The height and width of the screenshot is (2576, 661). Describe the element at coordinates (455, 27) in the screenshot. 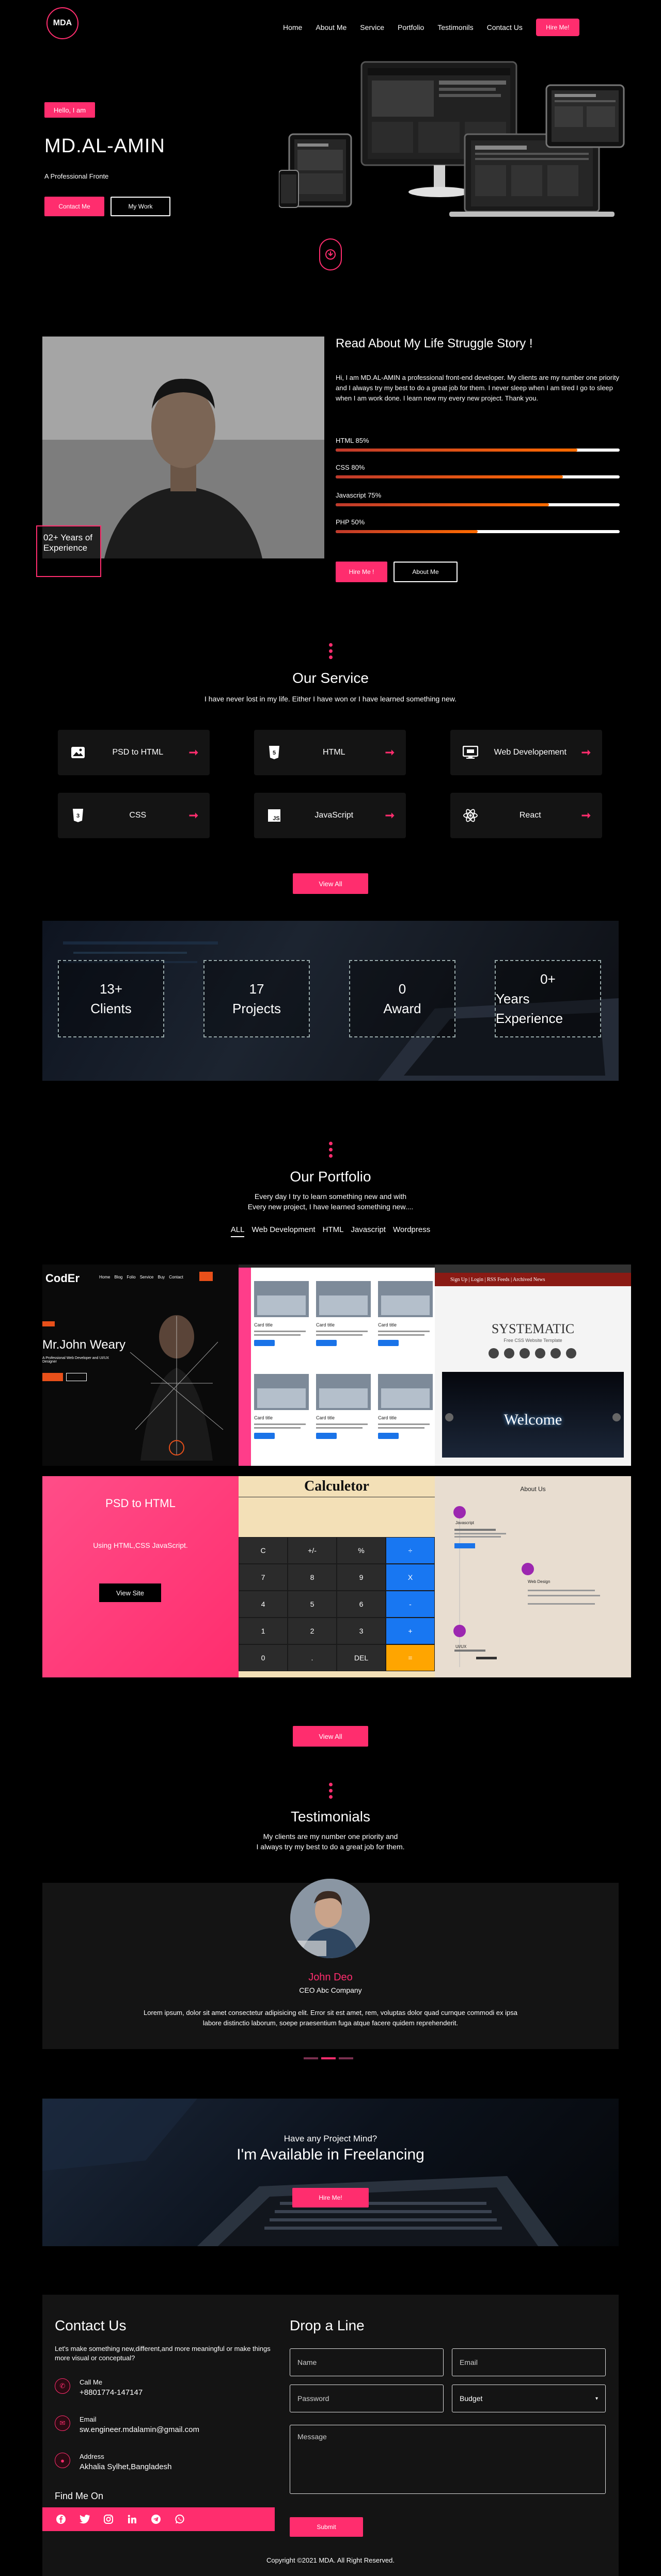

I see `nav-item-testimonials: Testimonils` at that location.